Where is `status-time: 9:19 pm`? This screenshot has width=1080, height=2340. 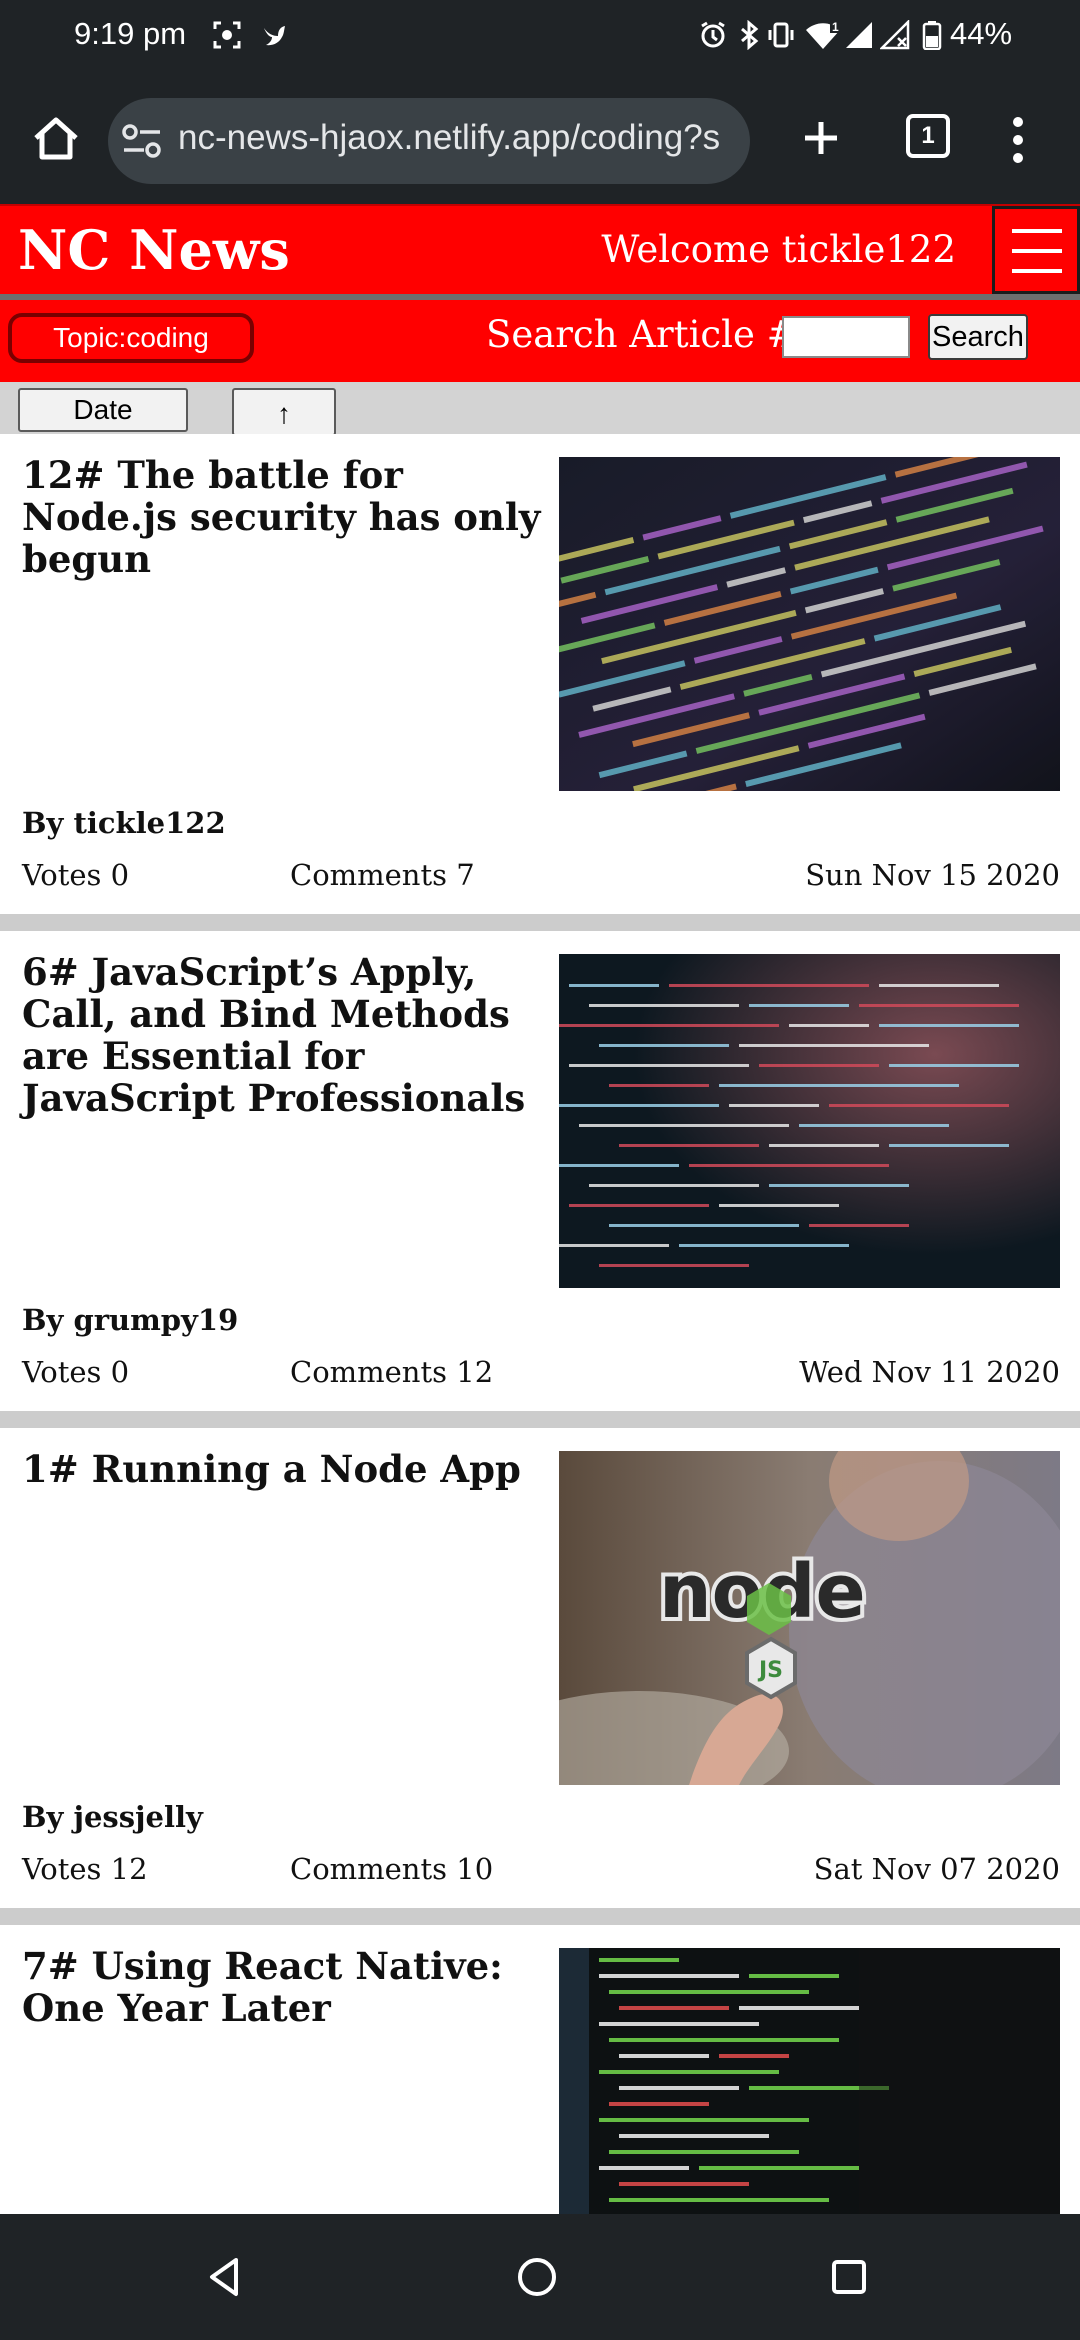 status-time: 9:19 pm is located at coordinates (130, 33).